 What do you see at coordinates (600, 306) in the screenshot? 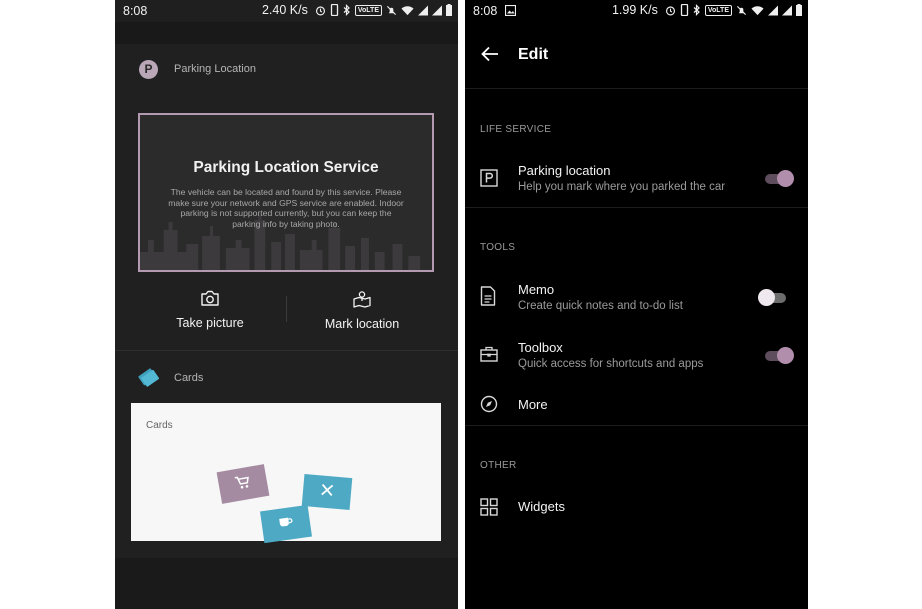
I see `memo-subtitle: Create quick notes and to-do list` at bounding box center [600, 306].